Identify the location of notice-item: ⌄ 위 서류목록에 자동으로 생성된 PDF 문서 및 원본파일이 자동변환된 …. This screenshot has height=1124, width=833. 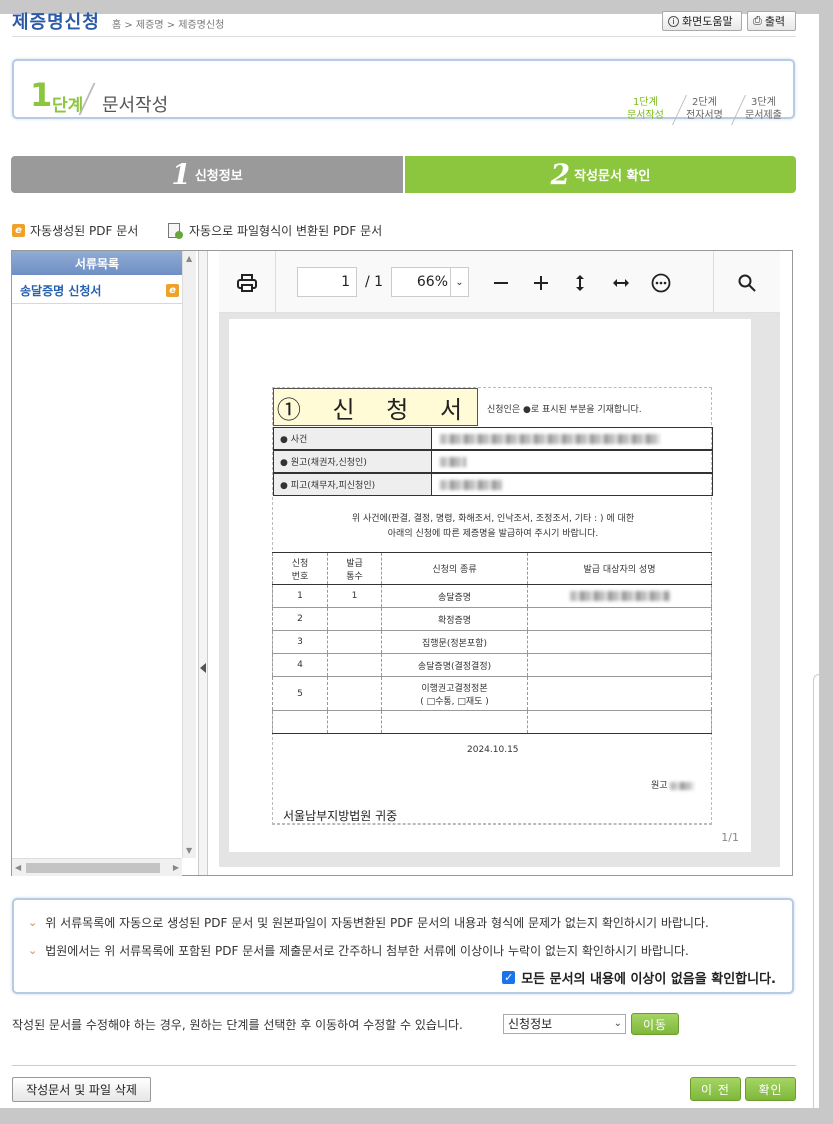
(368, 922).